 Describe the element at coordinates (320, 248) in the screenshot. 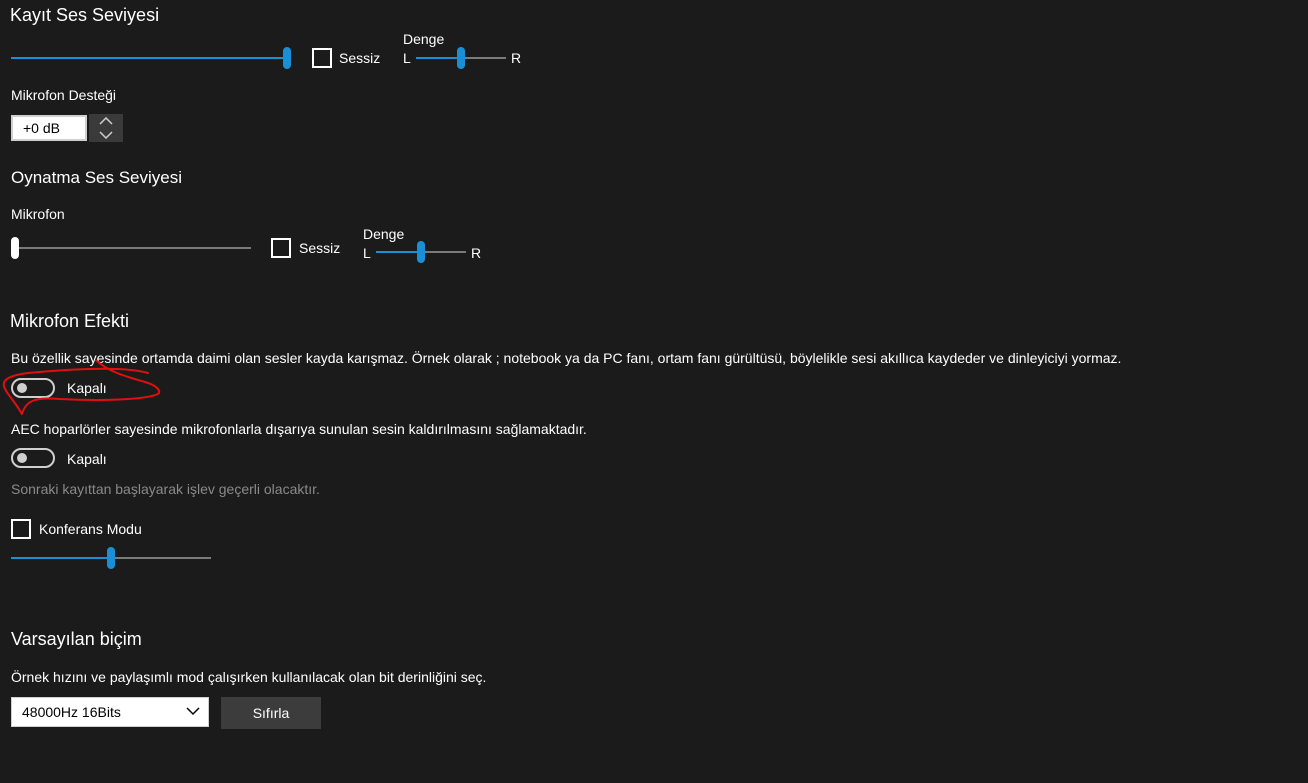

I see `playback-mute-label: Sessiz` at that location.